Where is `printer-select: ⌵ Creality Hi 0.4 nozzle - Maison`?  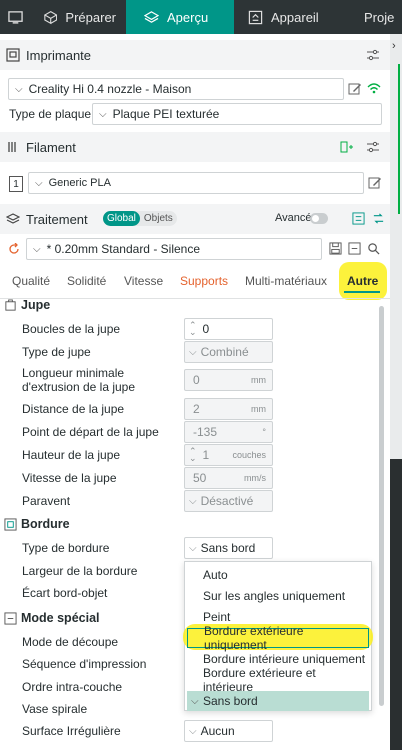
printer-select: ⌵ Creality Hi 0.4 nozzle - Maison is located at coordinates (176, 89).